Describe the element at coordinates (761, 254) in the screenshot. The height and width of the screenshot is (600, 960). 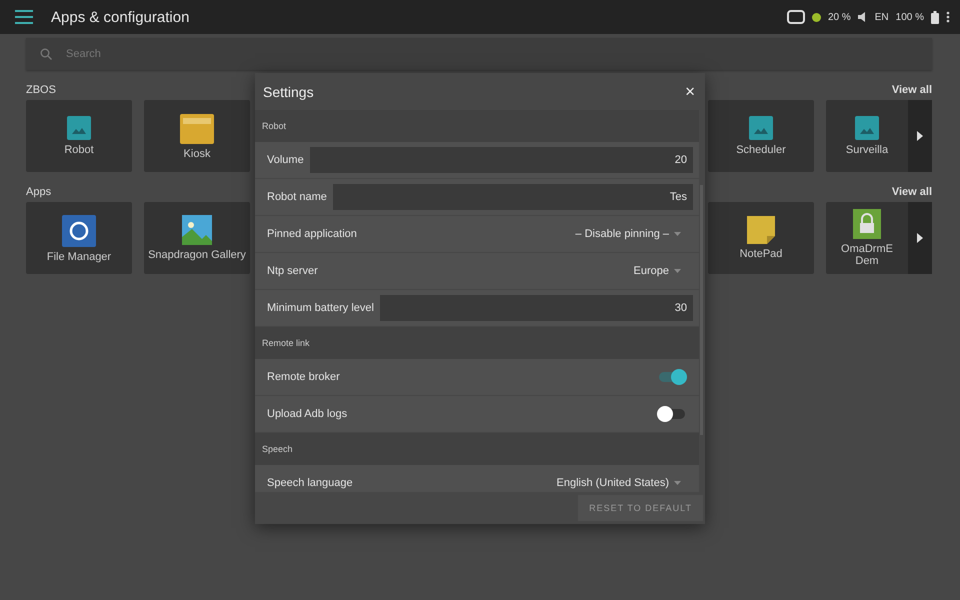
I see `app-label: NotePad` at that location.